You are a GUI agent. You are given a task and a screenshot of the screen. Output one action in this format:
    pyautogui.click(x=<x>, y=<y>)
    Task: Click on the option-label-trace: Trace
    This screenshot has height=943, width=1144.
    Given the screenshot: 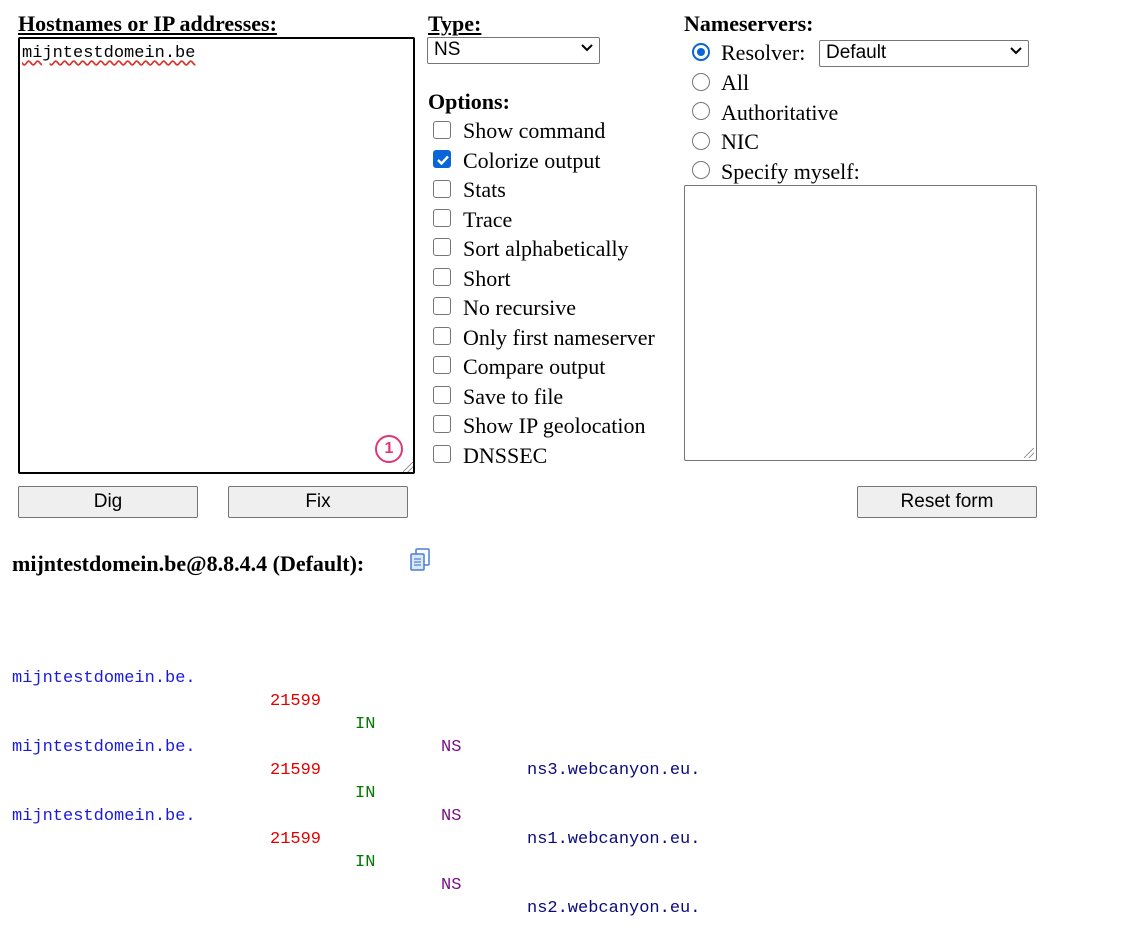 What is the action you would take?
    pyautogui.click(x=487, y=220)
    